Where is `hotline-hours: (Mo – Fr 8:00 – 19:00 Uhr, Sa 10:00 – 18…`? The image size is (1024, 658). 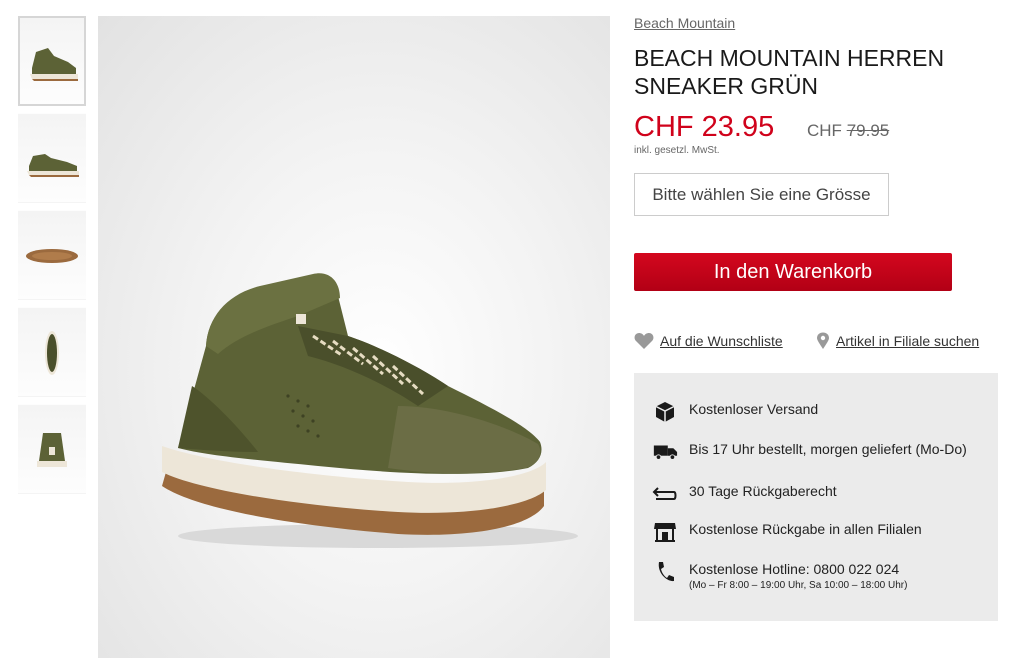 hotline-hours: (Mo – Fr 8:00 – 19:00 Uhr, Sa 10:00 – 18… is located at coordinates (798, 585).